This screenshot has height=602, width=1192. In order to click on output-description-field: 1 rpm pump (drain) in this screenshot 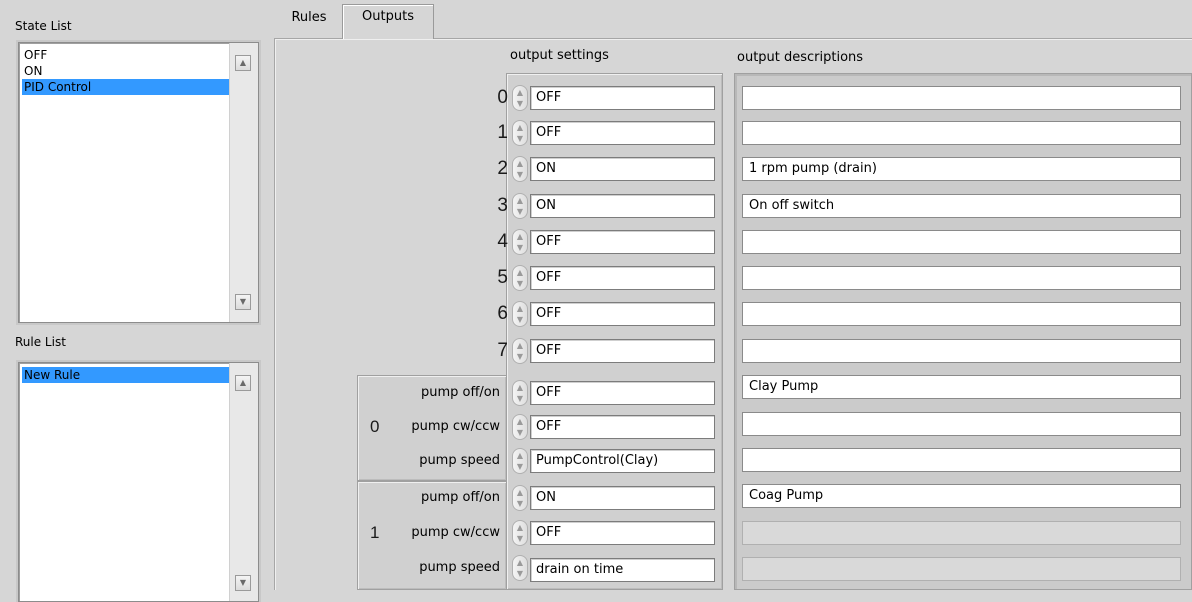, I will do `click(961, 169)`.